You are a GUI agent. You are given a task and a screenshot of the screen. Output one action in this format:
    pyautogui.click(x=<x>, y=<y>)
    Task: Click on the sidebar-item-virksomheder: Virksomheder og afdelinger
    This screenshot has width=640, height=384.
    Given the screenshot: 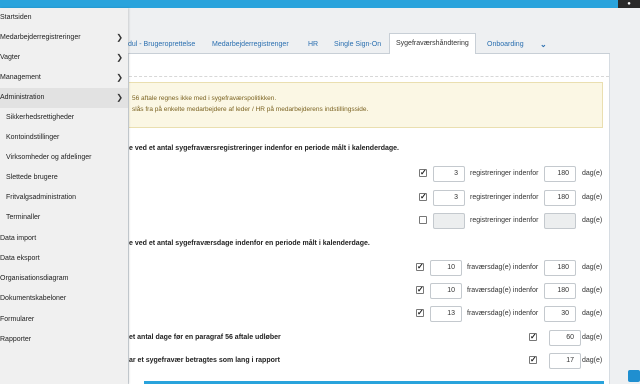 What is the action you would take?
    pyautogui.click(x=64, y=158)
    